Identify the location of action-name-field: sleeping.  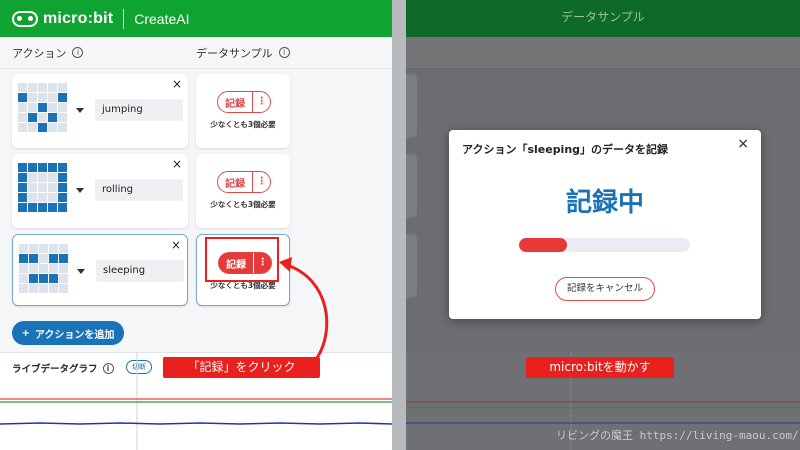
(140, 271).